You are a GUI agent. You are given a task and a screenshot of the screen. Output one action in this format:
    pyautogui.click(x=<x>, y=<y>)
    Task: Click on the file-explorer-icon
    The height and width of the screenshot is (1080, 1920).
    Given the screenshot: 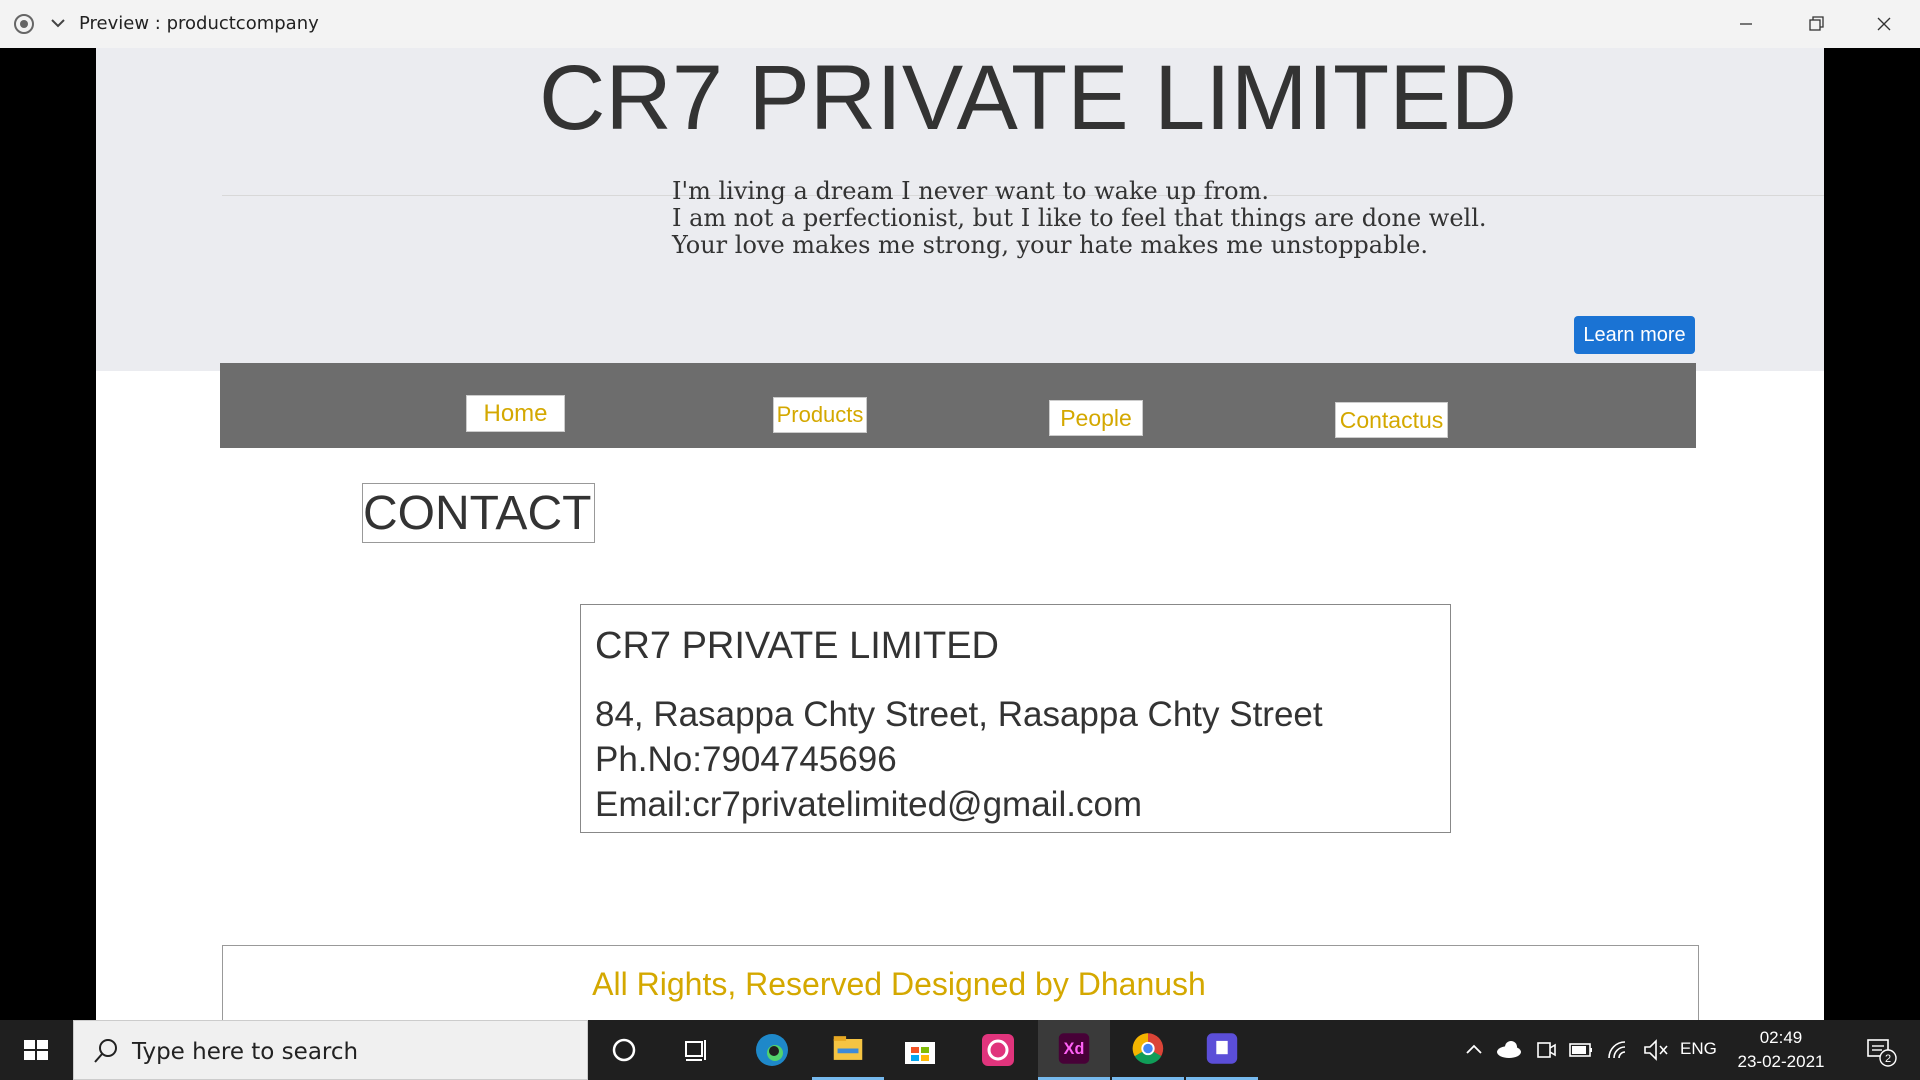 What is the action you would take?
    pyautogui.click(x=848, y=1050)
    